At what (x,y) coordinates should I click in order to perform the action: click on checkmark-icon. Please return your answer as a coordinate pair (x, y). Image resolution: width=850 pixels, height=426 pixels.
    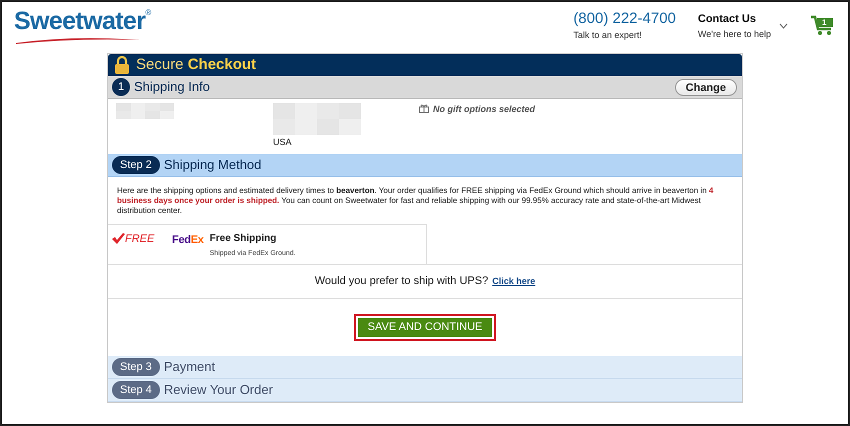
    Looking at the image, I should click on (118, 239).